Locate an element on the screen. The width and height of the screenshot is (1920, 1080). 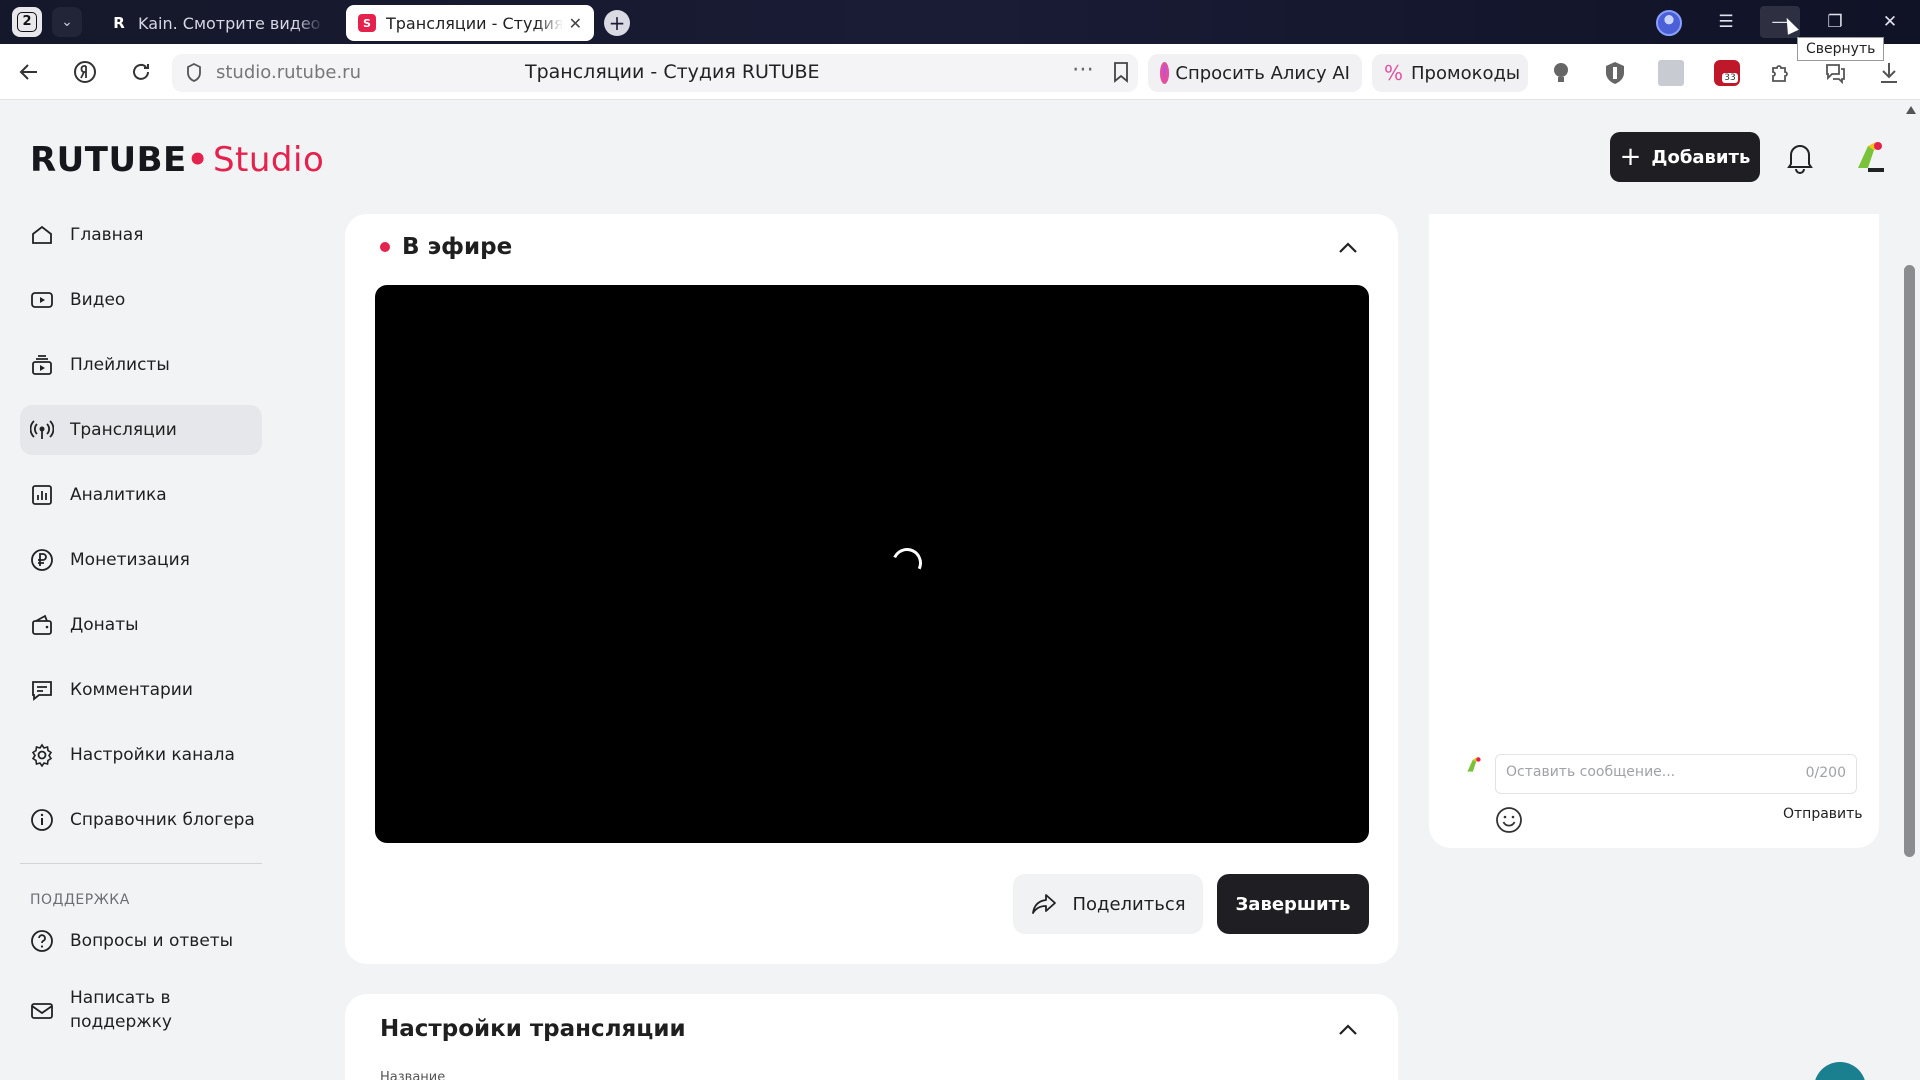
page-scrollbar is located at coordinates (1910, 590).